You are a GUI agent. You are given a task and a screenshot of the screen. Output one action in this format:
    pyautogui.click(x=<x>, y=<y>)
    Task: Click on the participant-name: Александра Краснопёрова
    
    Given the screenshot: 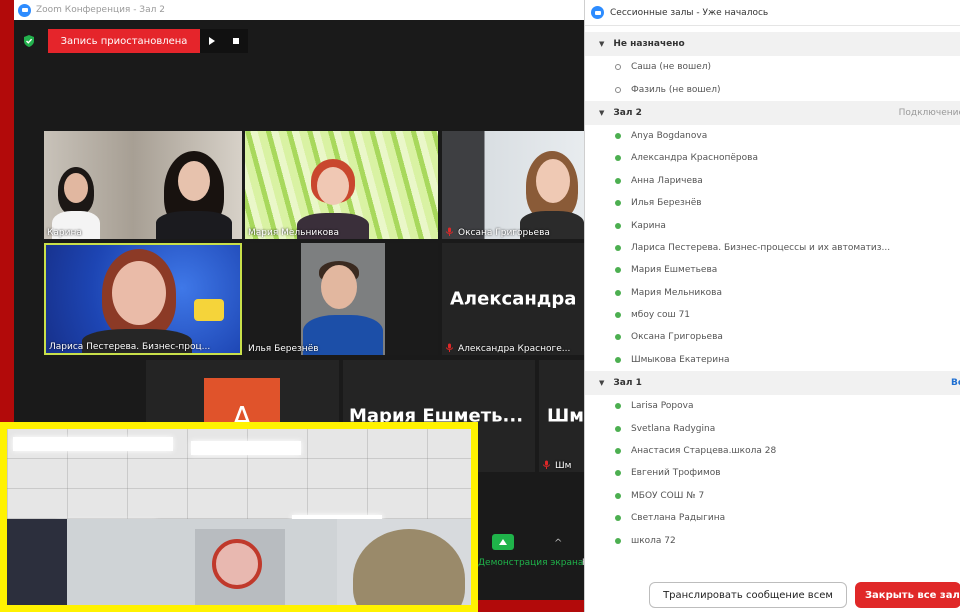 What is the action you would take?
    pyautogui.click(x=694, y=158)
    